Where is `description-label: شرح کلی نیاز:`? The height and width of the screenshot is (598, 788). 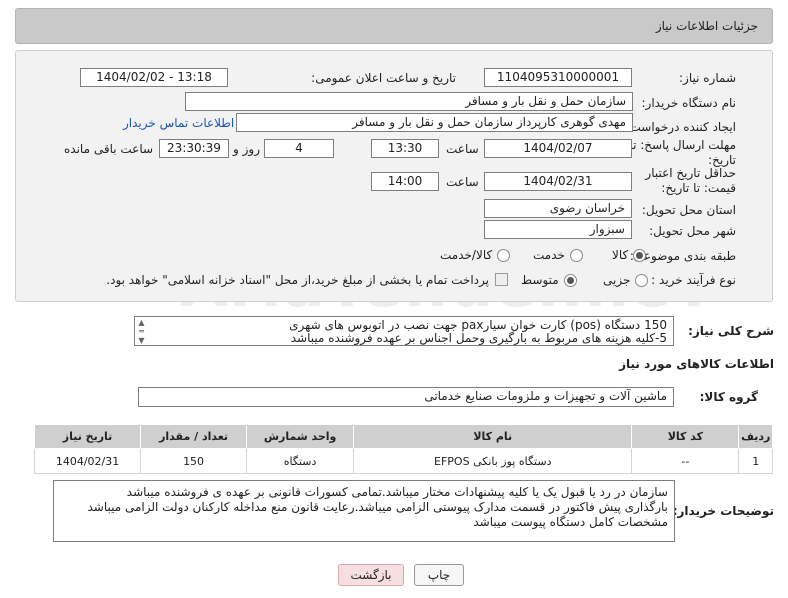 description-label: شرح کلی نیاز: is located at coordinates (731, 331).